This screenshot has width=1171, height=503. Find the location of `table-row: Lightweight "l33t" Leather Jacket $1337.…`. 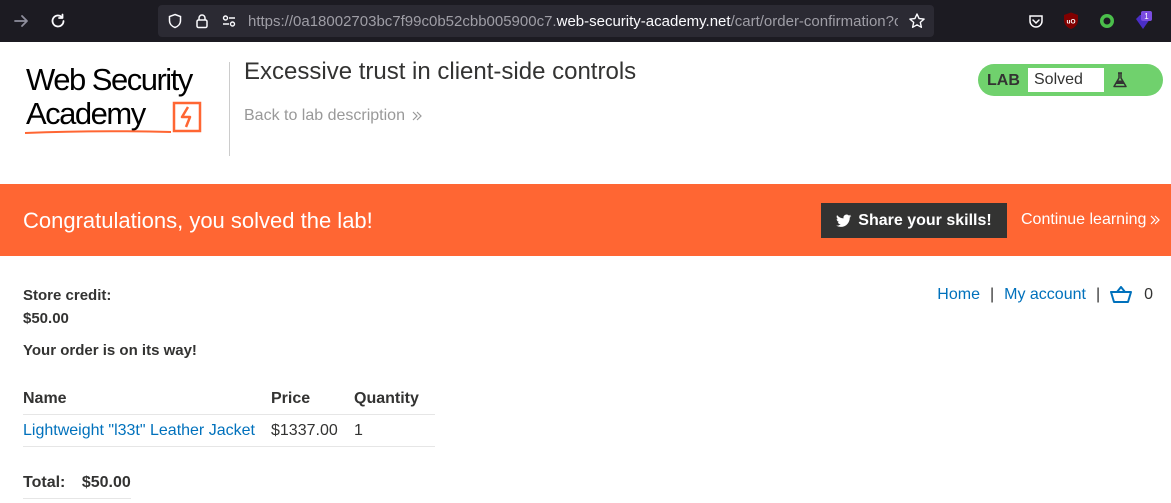

table-row: Lightweight "l33t" Leather Jacket $1337.… is located at coordinates (229, 430).